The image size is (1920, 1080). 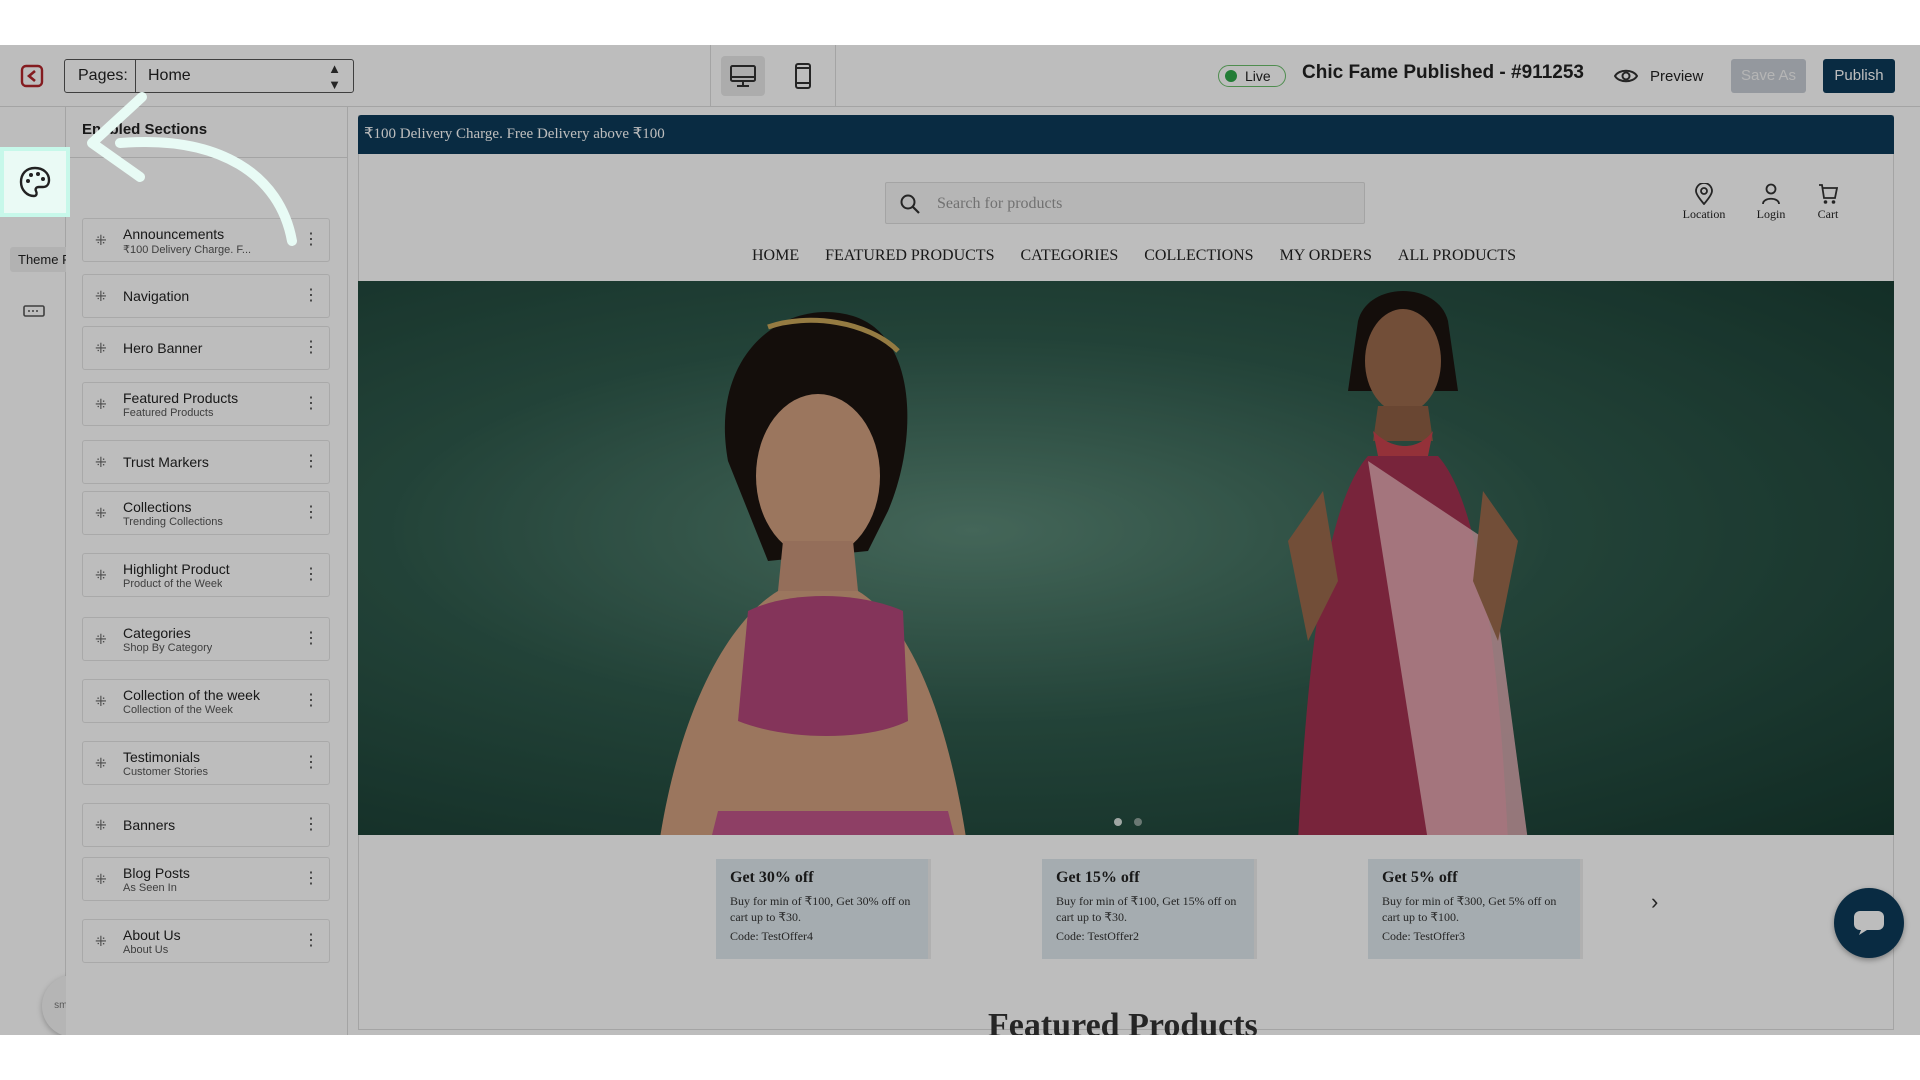 What do you see at coordinates (1626, 76) in the screenshot?
I see `eye-icon` at bounding box center [1626, 76].